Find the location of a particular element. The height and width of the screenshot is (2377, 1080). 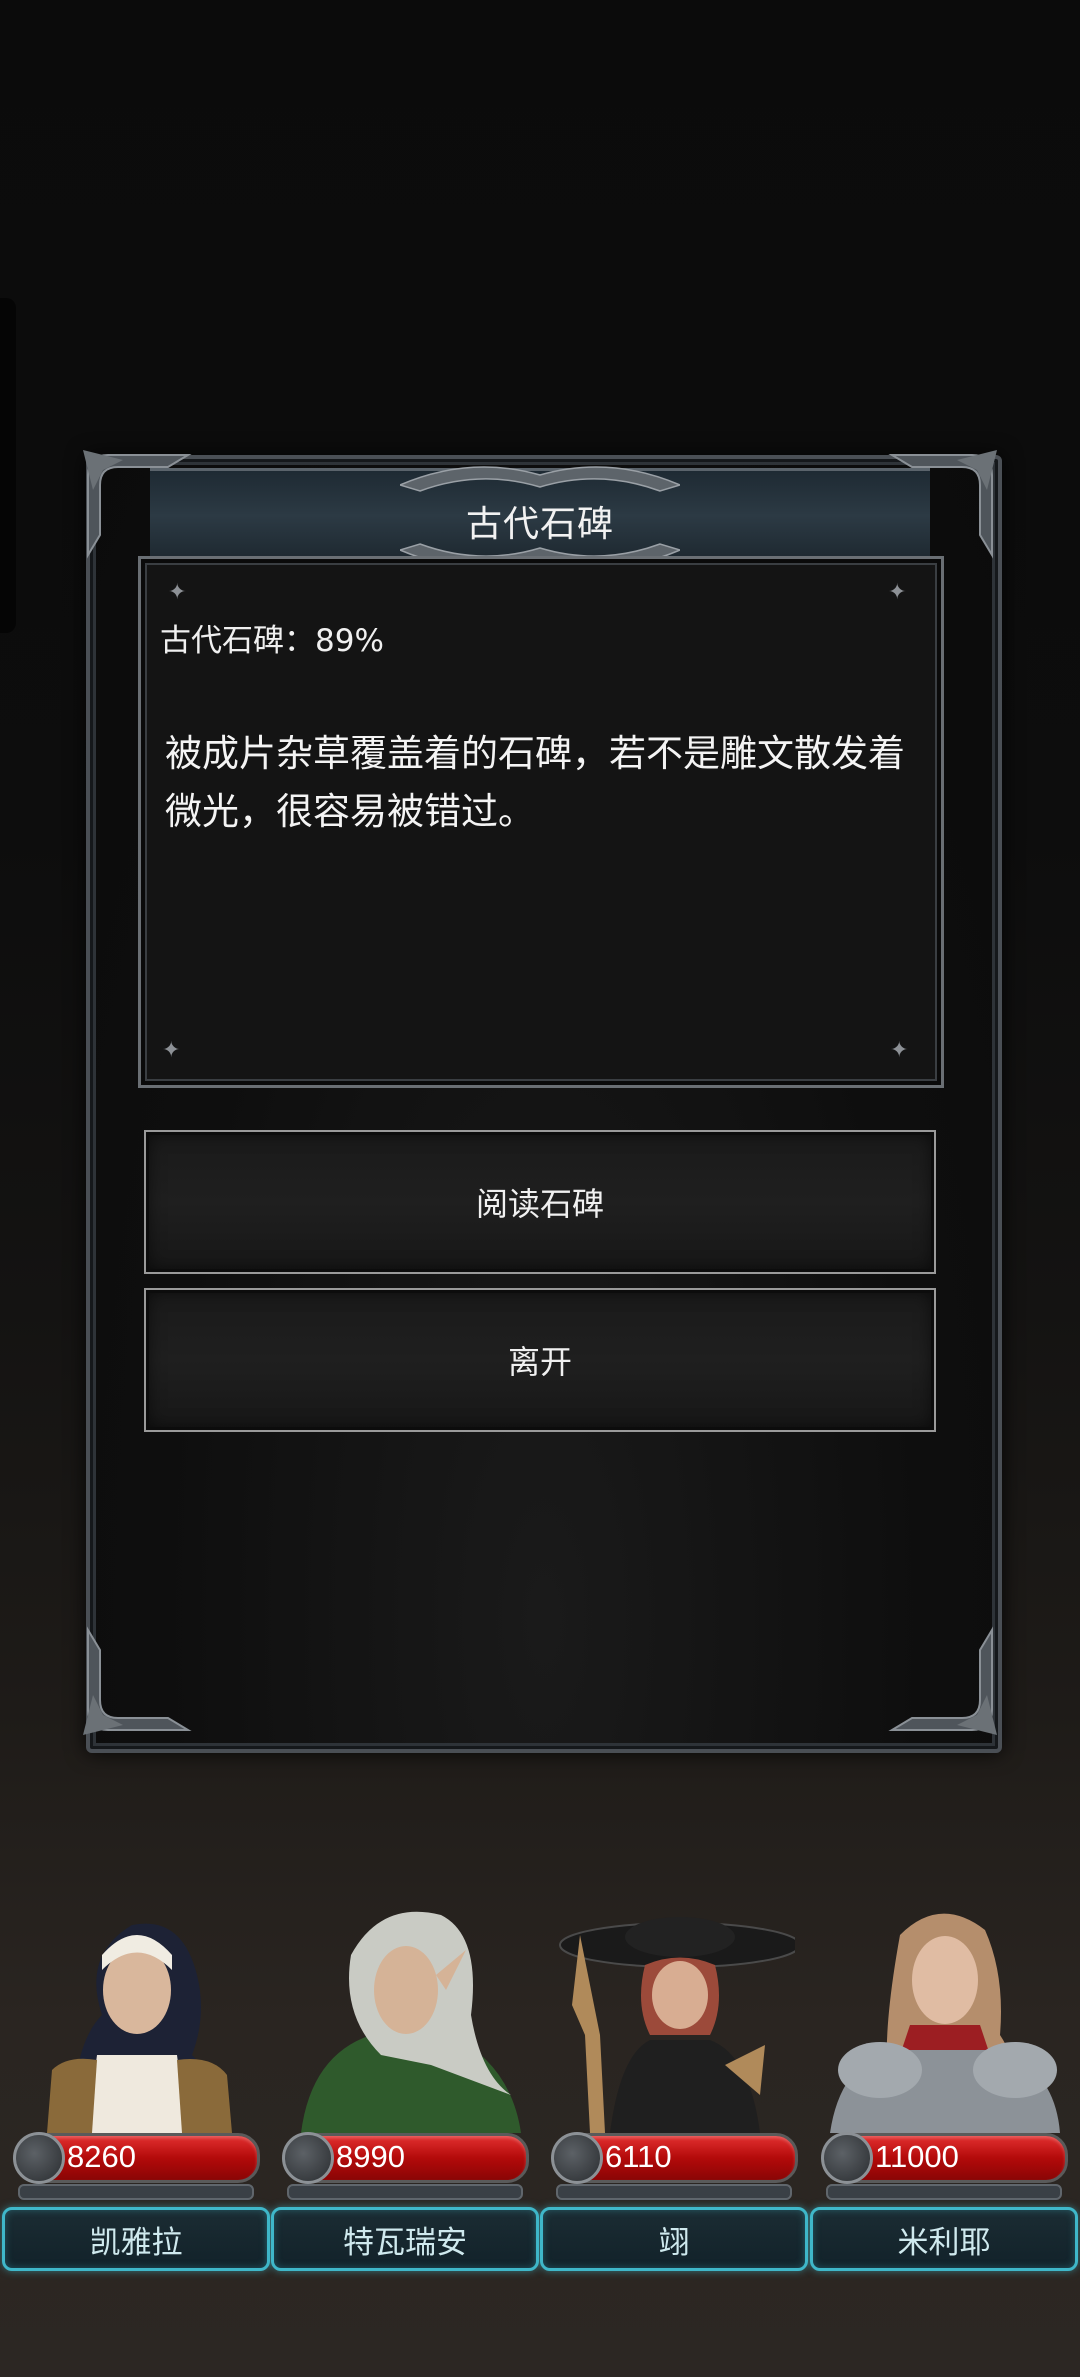

leave-button: 离开 is located at coordinates (540, 1360).